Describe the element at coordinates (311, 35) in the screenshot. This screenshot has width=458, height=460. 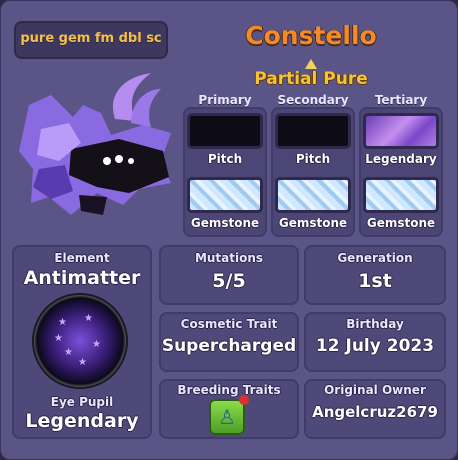
I see `pet-name: Constello` at that location.